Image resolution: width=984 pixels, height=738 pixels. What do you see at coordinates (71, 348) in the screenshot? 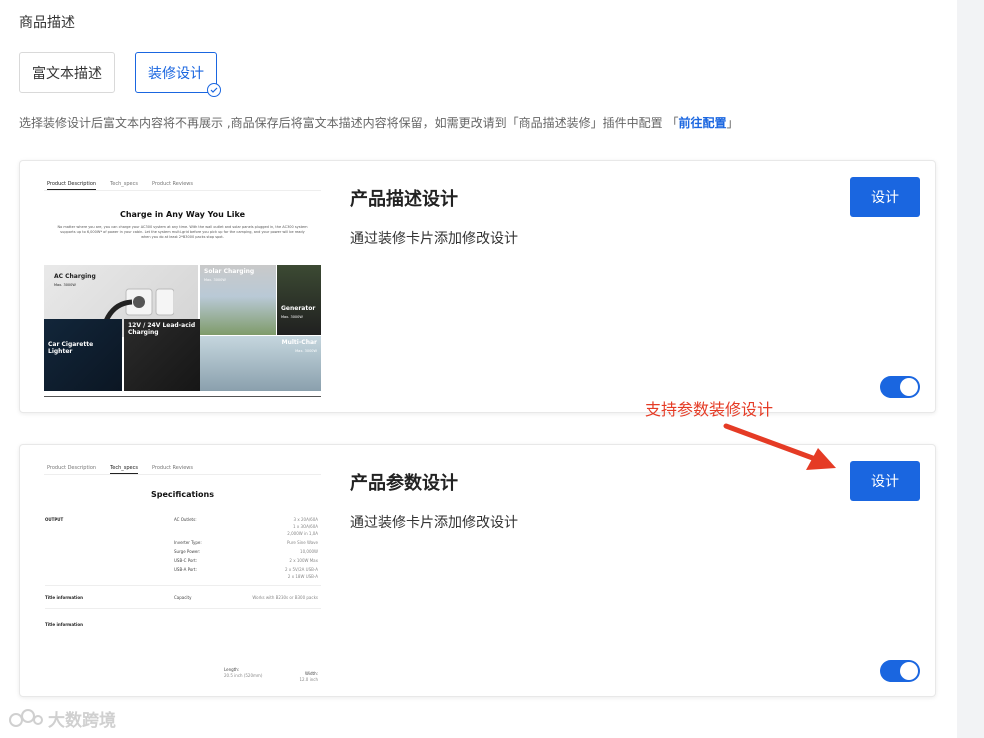
I see `tile-title: Car Cigarette Lighter` at bounding box center [71, 348].